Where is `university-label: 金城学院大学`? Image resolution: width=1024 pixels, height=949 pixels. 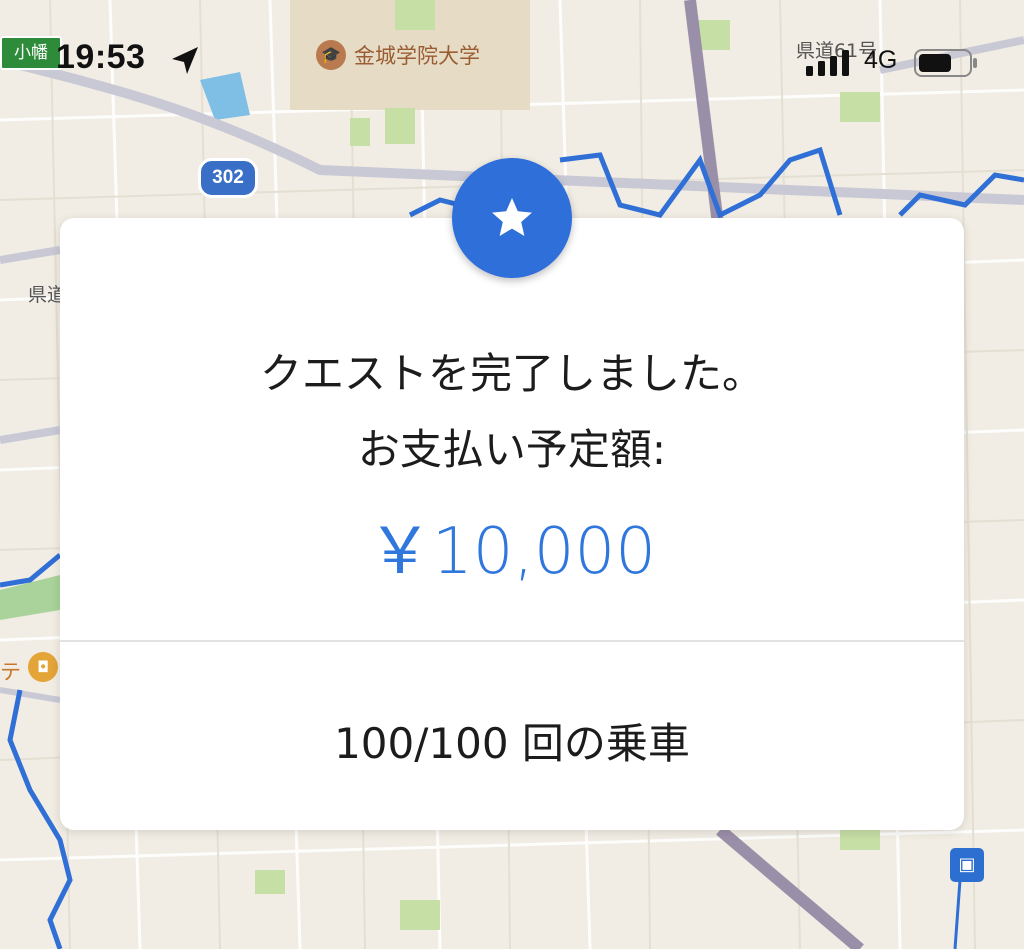
university-label: 金城学院大学 is located at coordinates (417, 55).